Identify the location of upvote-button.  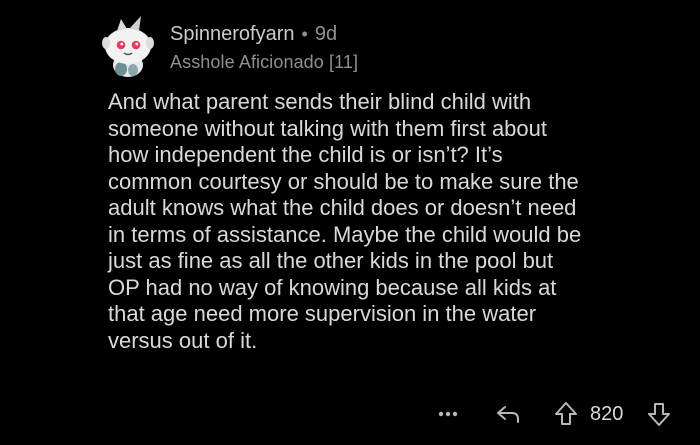
(566, 414).